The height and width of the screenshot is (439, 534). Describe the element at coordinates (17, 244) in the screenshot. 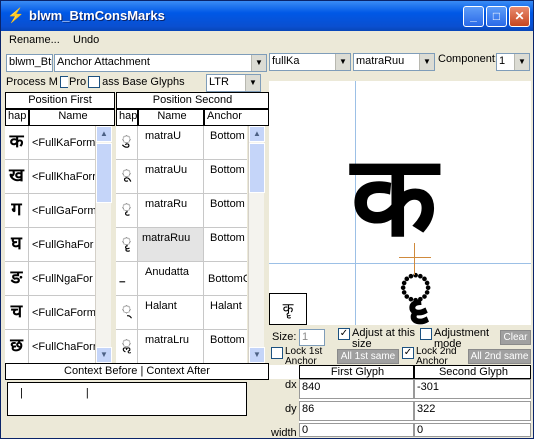

I see `glyph-cell: घ` at that location.